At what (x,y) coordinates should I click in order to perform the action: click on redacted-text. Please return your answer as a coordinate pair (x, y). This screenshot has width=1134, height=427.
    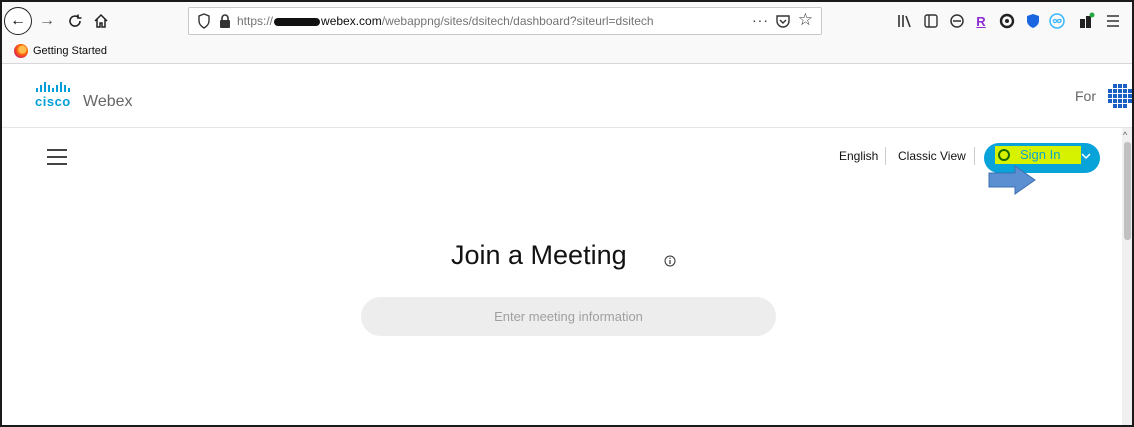
    Looking at the image, I should click on (297, 21).